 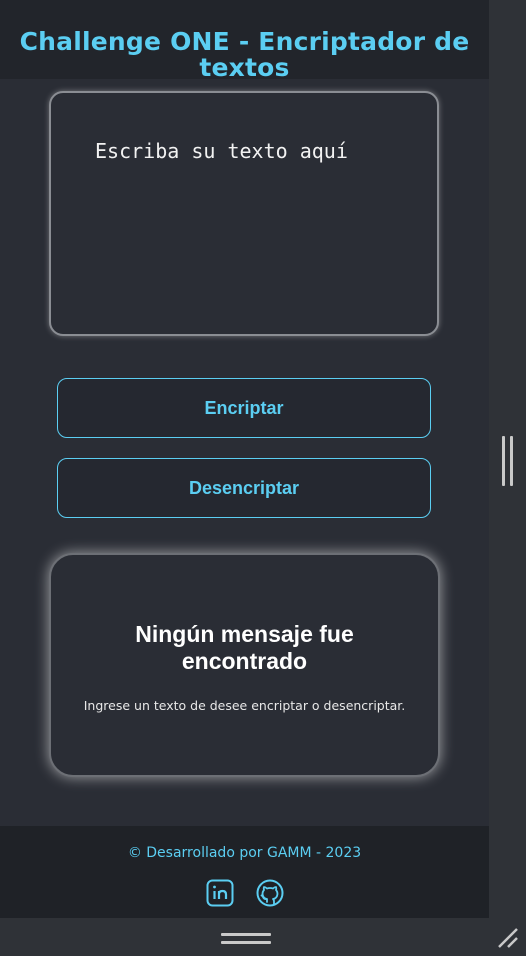 What do you see at coordinates (244, 408) in the screenshot?
I see `encrypt-button: Encriptar` at bounding box center [244, 408].